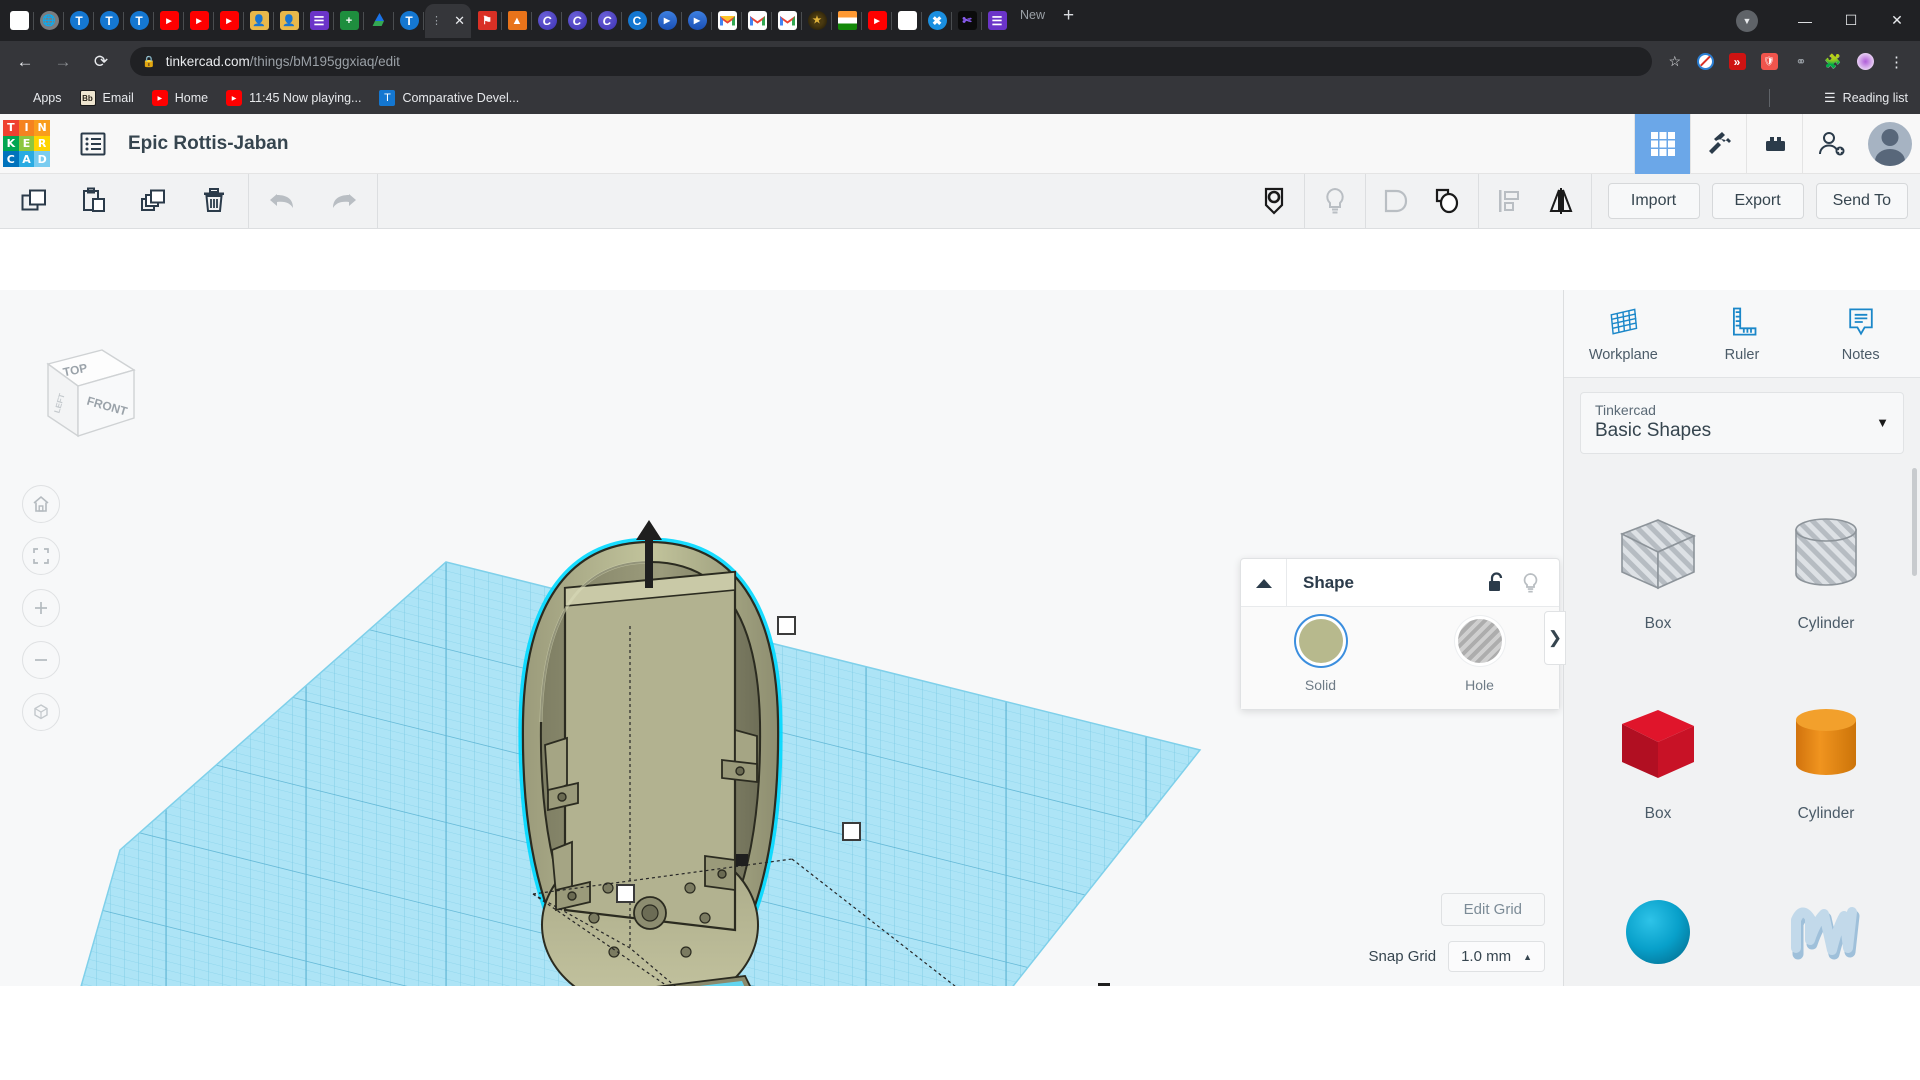 The image size is (1920, 1080). Describe the element at coordinates (937, 20) in the screenshot. I see `tab-x-blue: ✖` at that location.